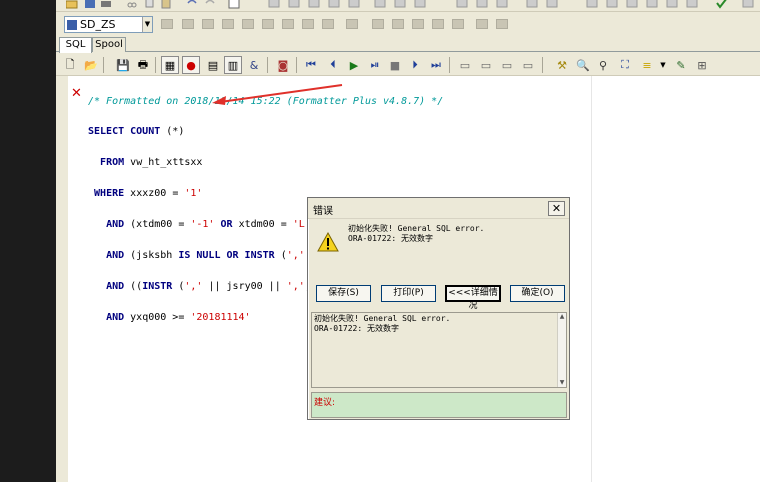 The width and height of the screenshot is (760, 482). I want to click on code-line: FROM vw_ht_xttsxx, so click(151, 163).